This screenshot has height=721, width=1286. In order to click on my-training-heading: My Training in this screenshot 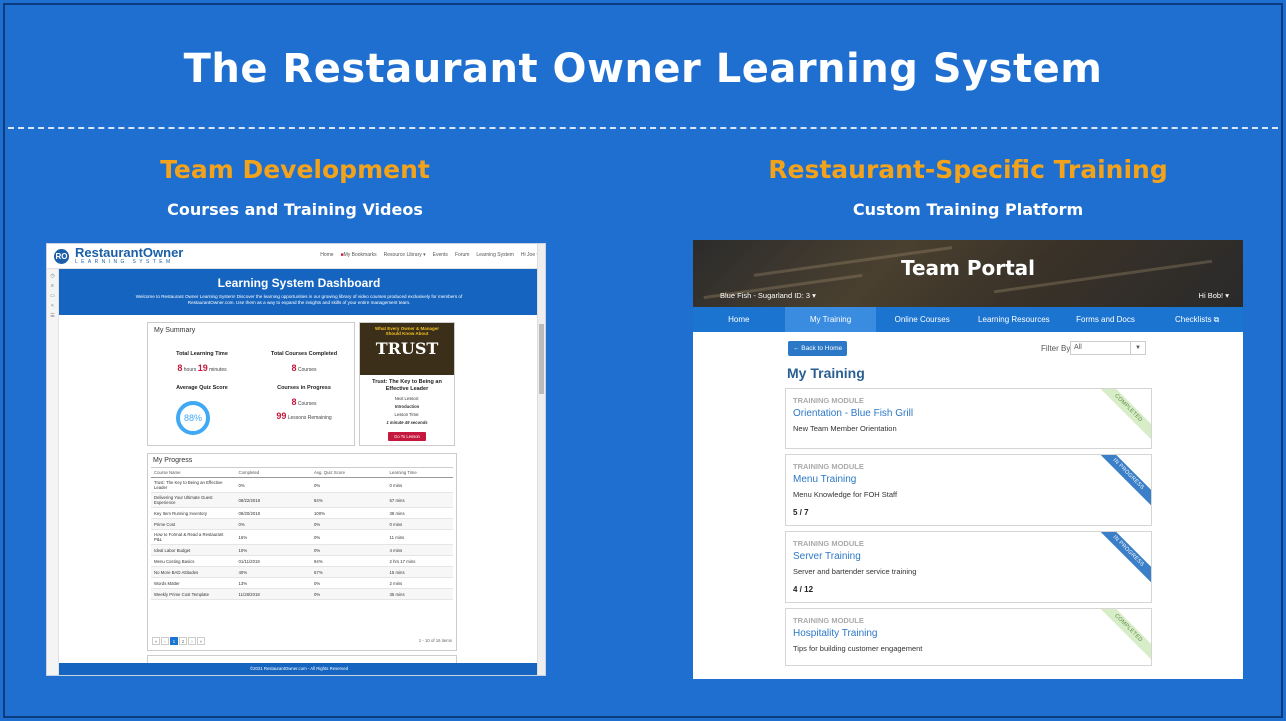, I will do `click(826, 373)`.